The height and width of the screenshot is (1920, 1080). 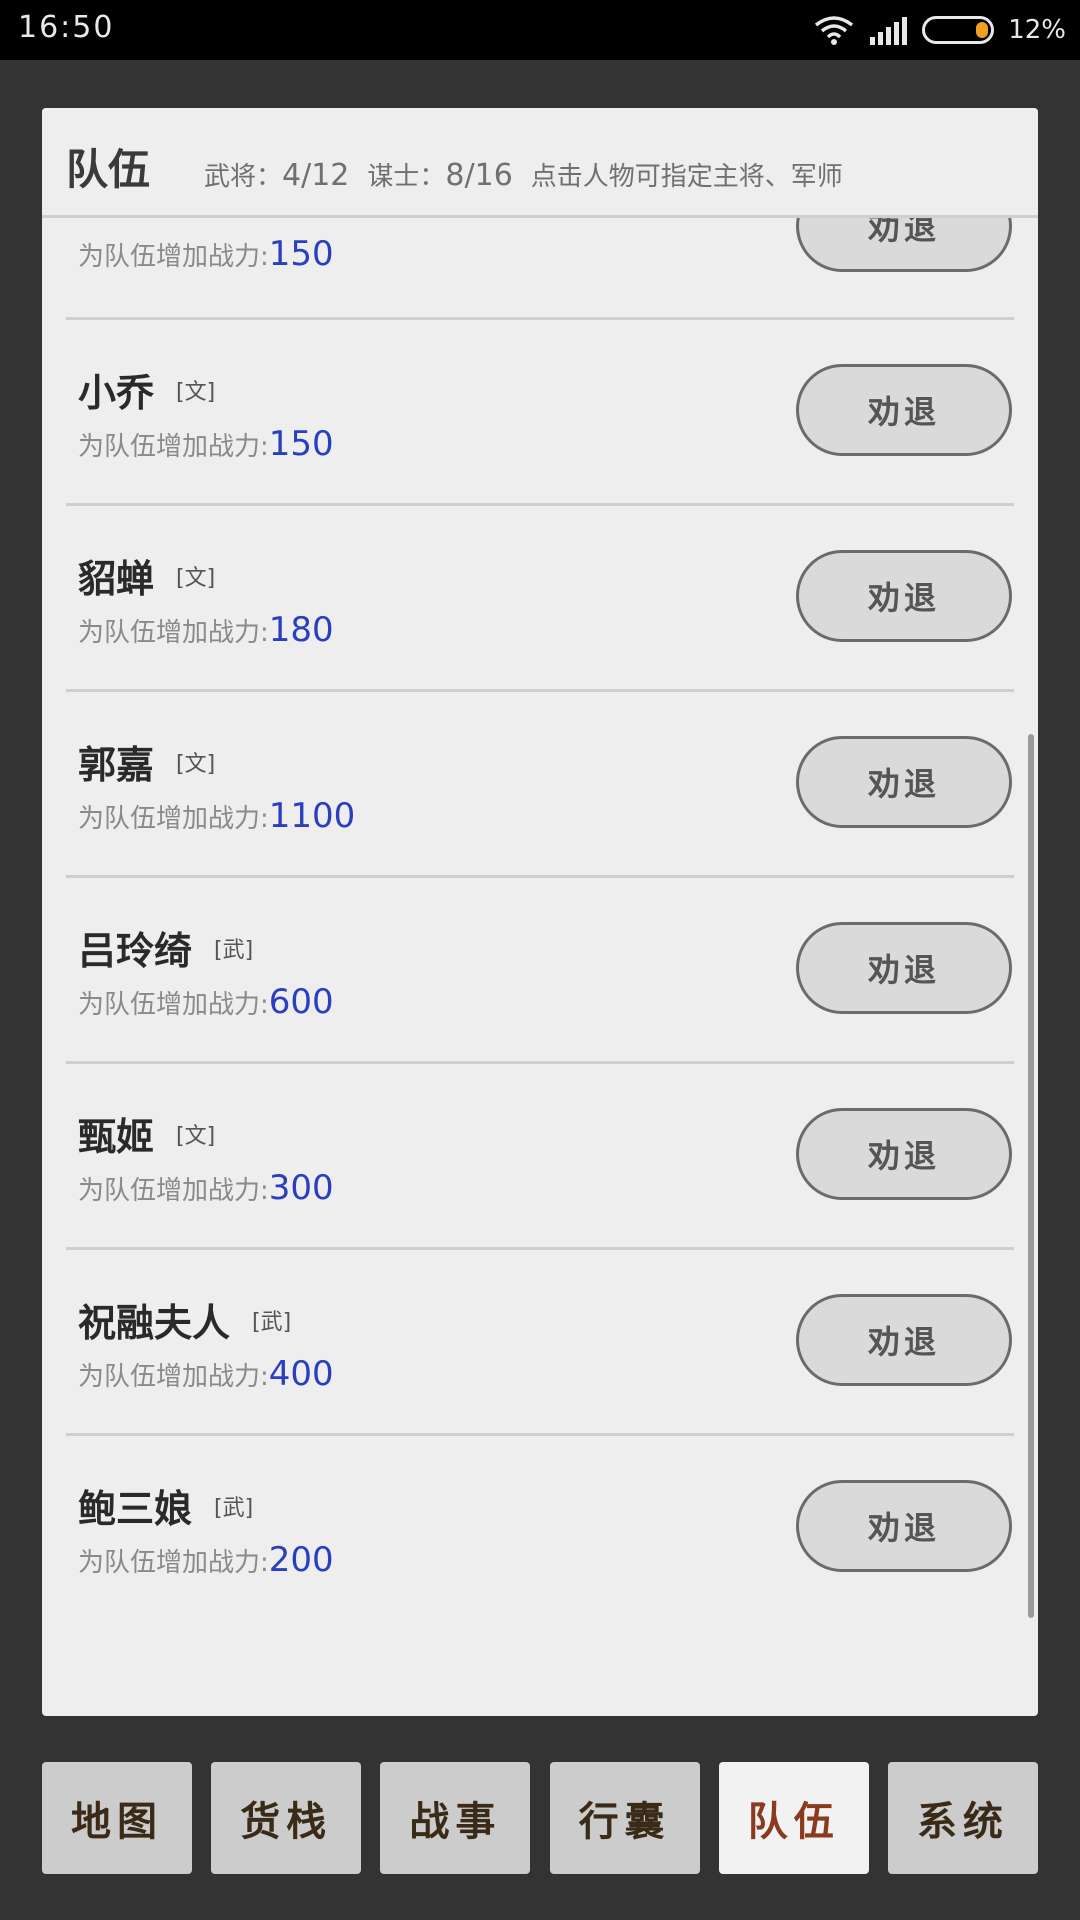 I want to click on hero-name-text: 鲍三娘, so click(x=135, y=1508).